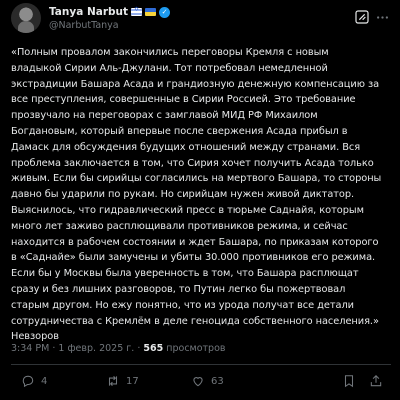  I want to click on israel-flag-icon, so click(137, 11).